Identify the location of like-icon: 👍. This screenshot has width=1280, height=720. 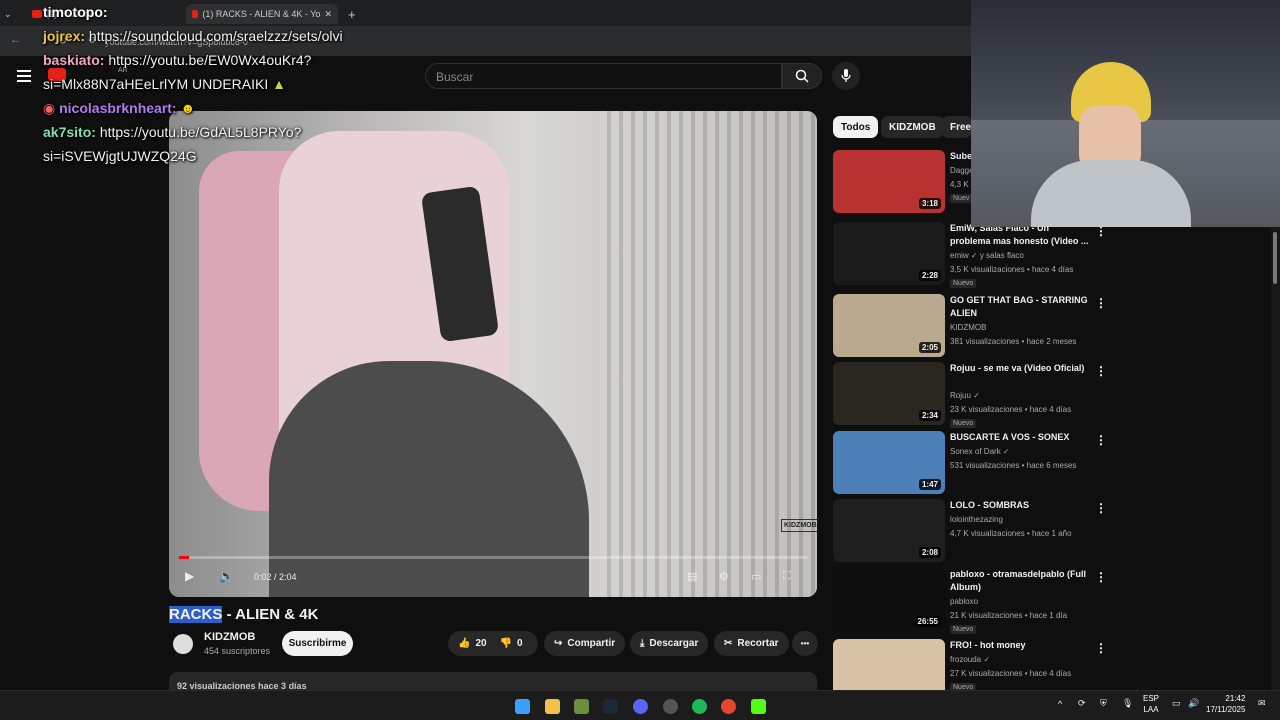
(464, 643).